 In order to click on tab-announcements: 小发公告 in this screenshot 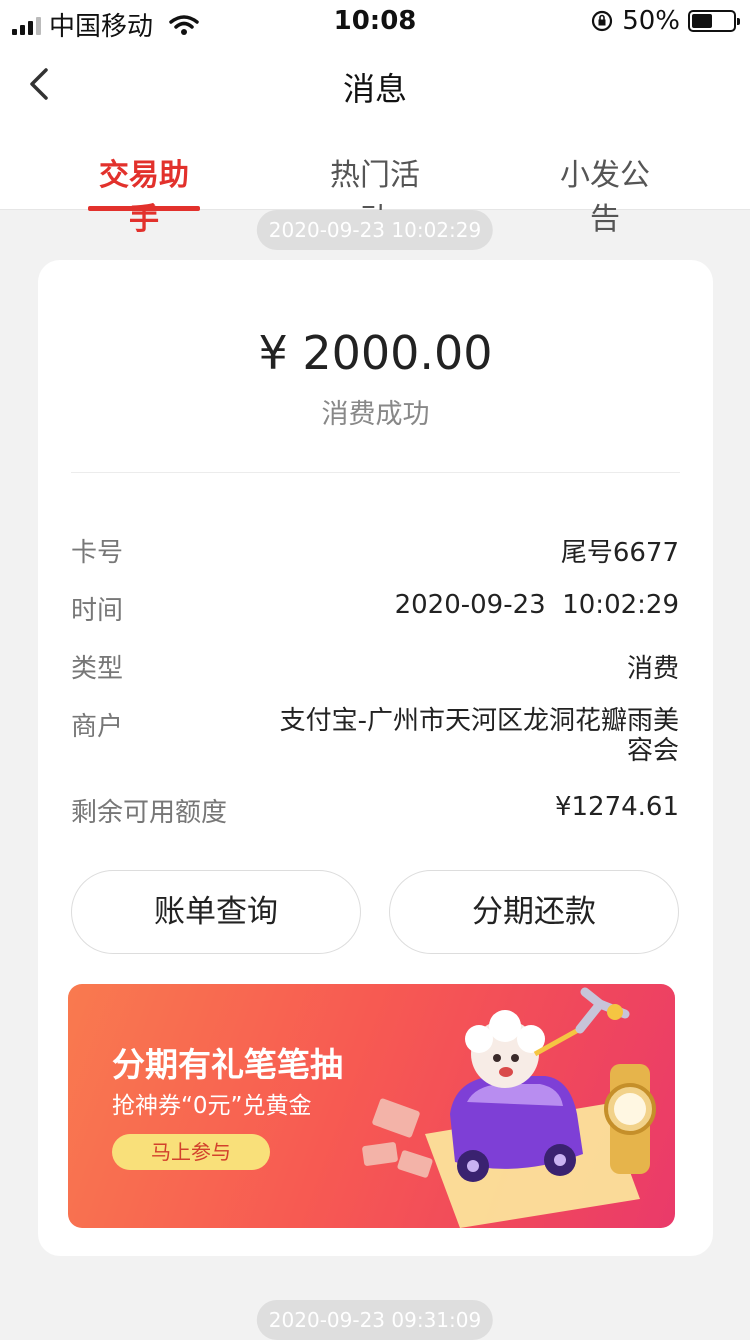, I will do `click(605, 194)`.